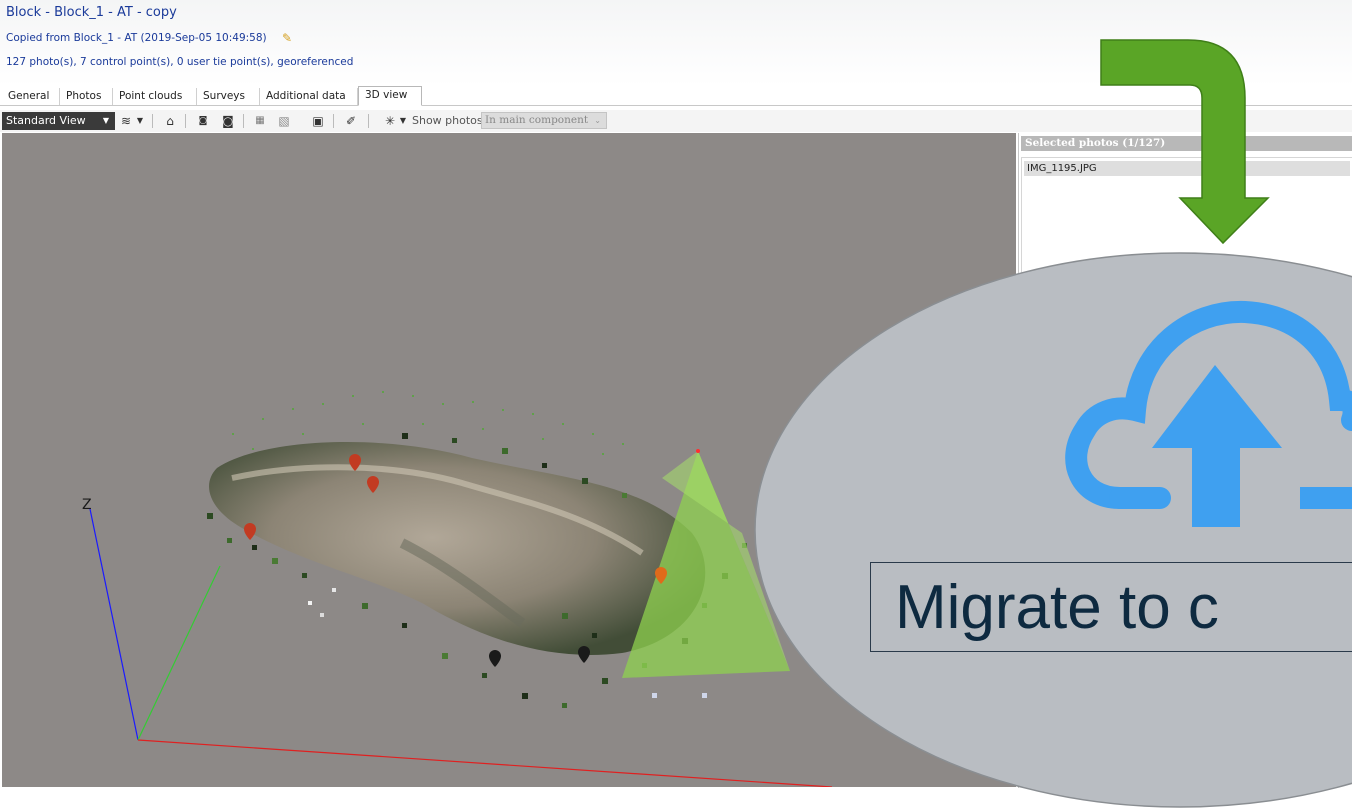  I want to click on view-mode-dropdown: Standard View ▼, so click(58, 121).